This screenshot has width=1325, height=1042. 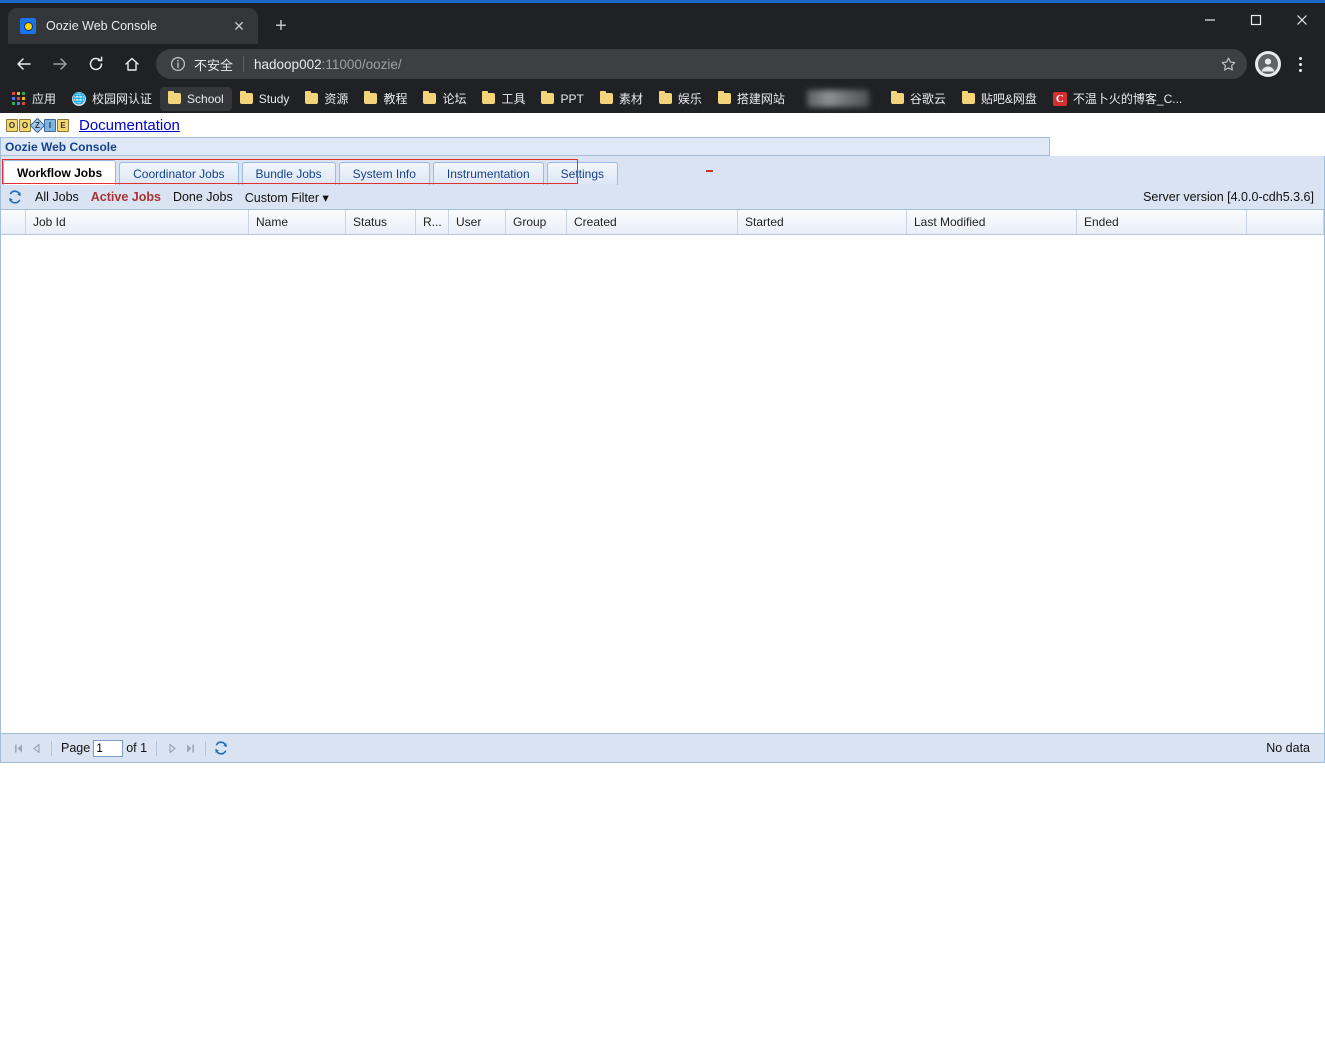 What do you see at coordinates (51, 748) in the screenshot?
I see `pager-divider` at bounding box center [51, 748].